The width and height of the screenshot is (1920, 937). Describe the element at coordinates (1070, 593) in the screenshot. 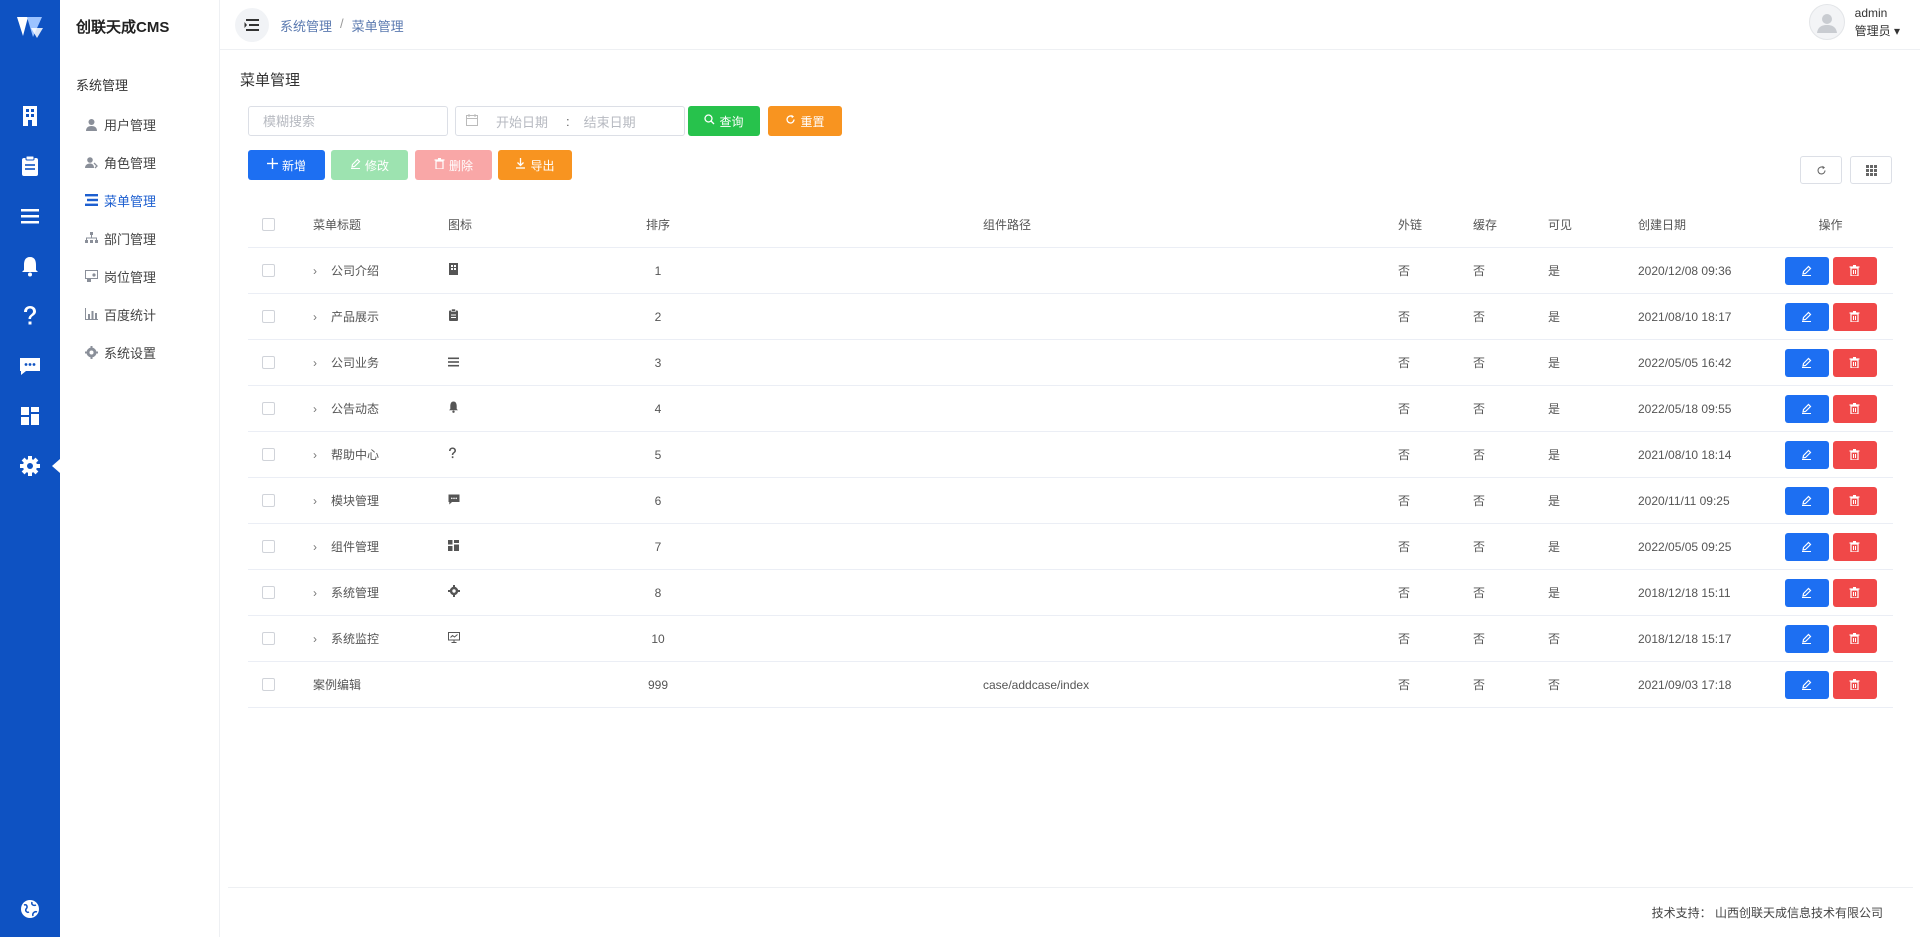

I see `table-row: › 系统管理 8 否 否 是 2018/12/18 15:11` at that location.